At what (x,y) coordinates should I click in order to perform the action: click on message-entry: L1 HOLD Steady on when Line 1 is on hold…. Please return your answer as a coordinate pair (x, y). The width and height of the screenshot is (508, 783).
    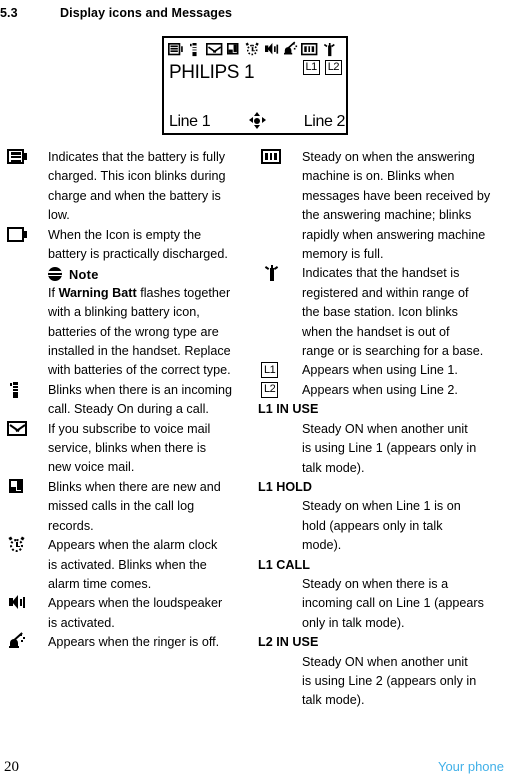
    Looking at the image, I should click on (382, 517).